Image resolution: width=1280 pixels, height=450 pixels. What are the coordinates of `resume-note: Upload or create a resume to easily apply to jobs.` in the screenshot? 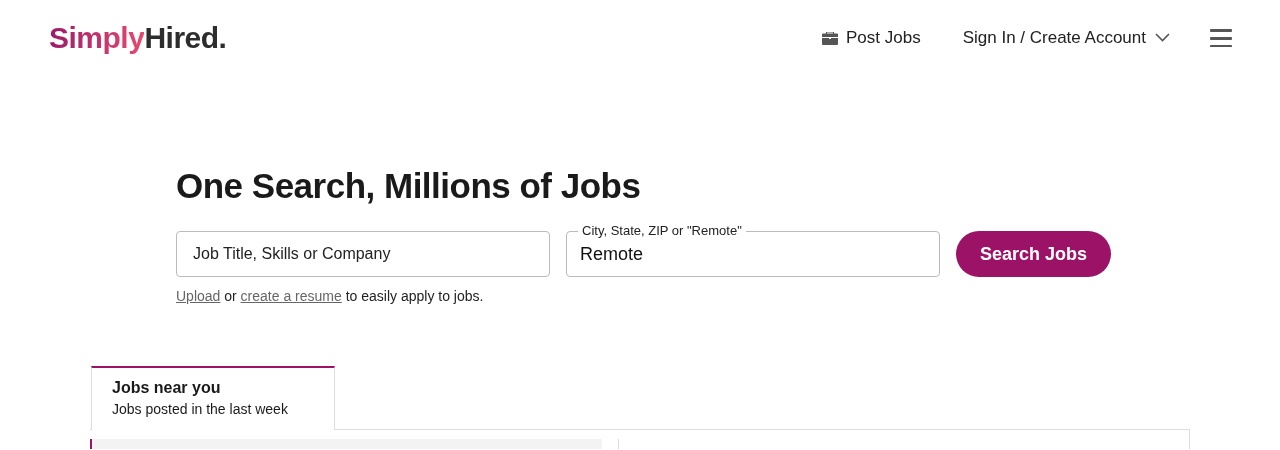 It's located at (330, 296).